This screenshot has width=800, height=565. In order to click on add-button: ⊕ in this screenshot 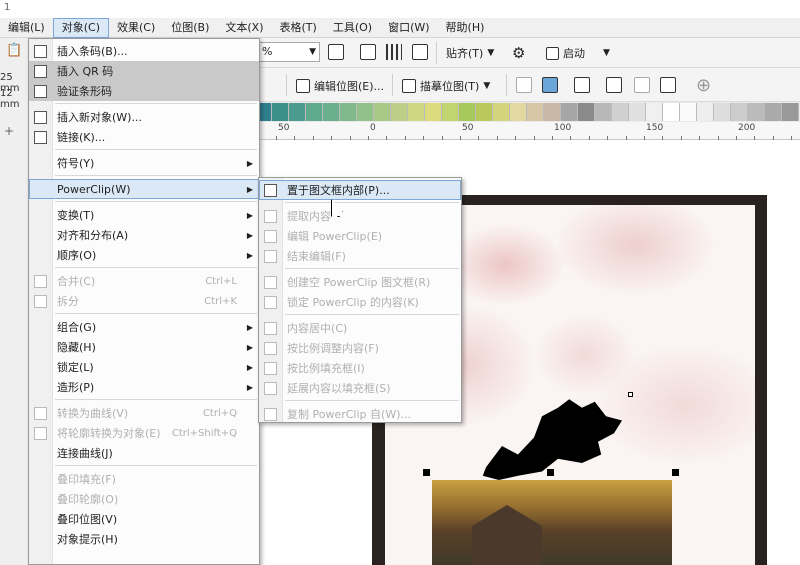, I will do `click(703, 85)`.